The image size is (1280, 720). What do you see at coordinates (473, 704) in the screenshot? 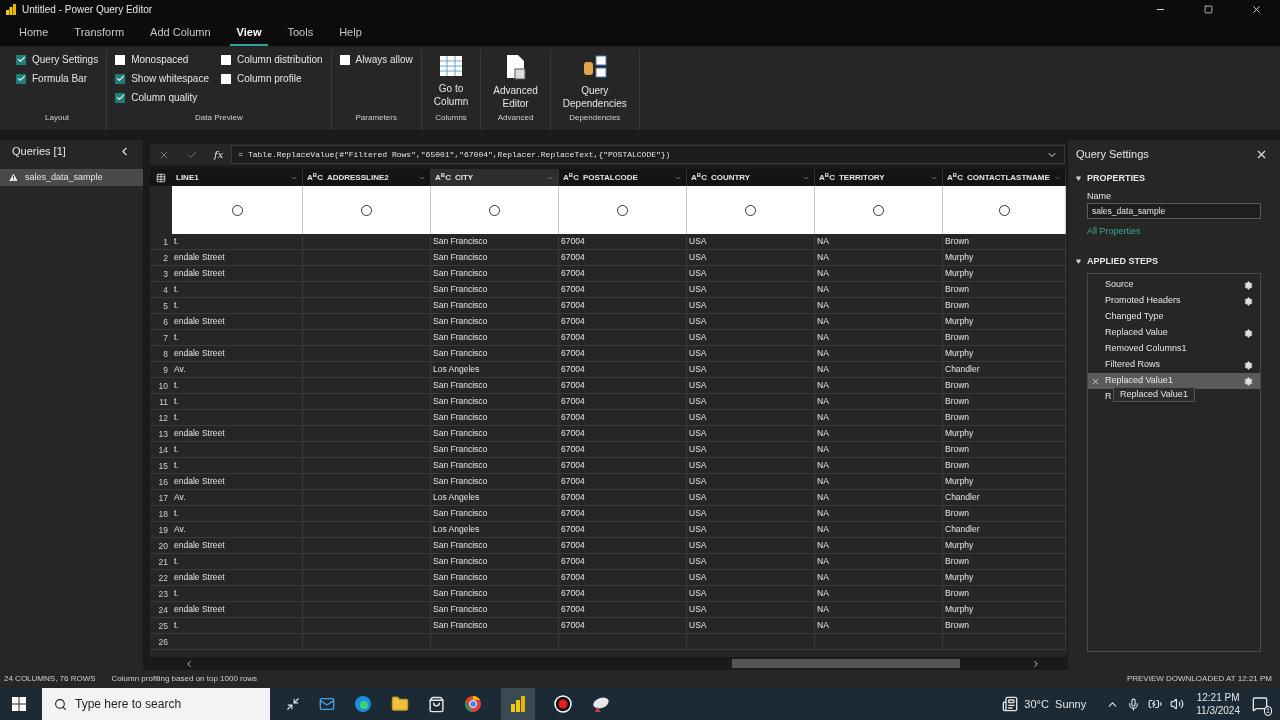
I see `chrome-icon` at bounding box center [473, 704].